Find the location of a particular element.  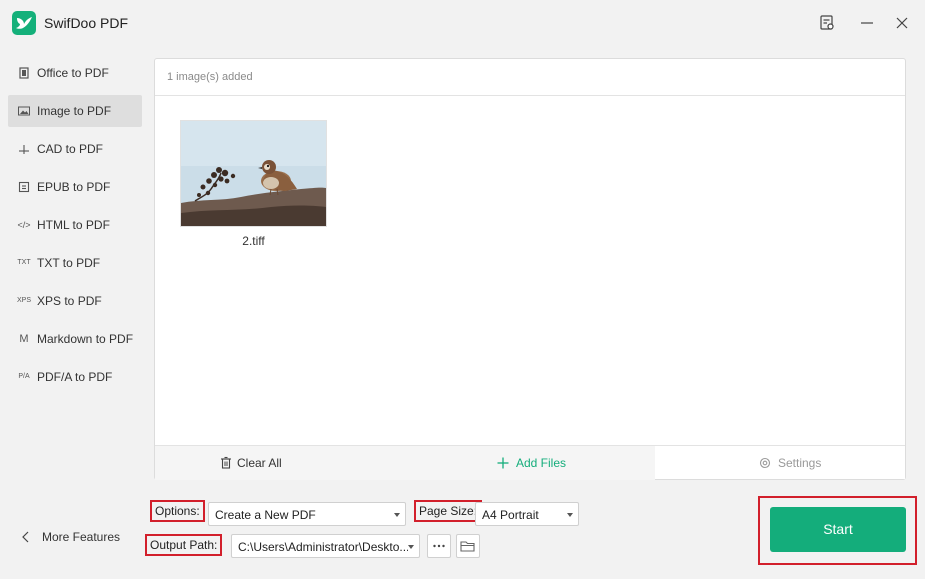

sidebar-item-txt-to-pdf: TXT TXT to PDF is located at coordinates (75, 263).